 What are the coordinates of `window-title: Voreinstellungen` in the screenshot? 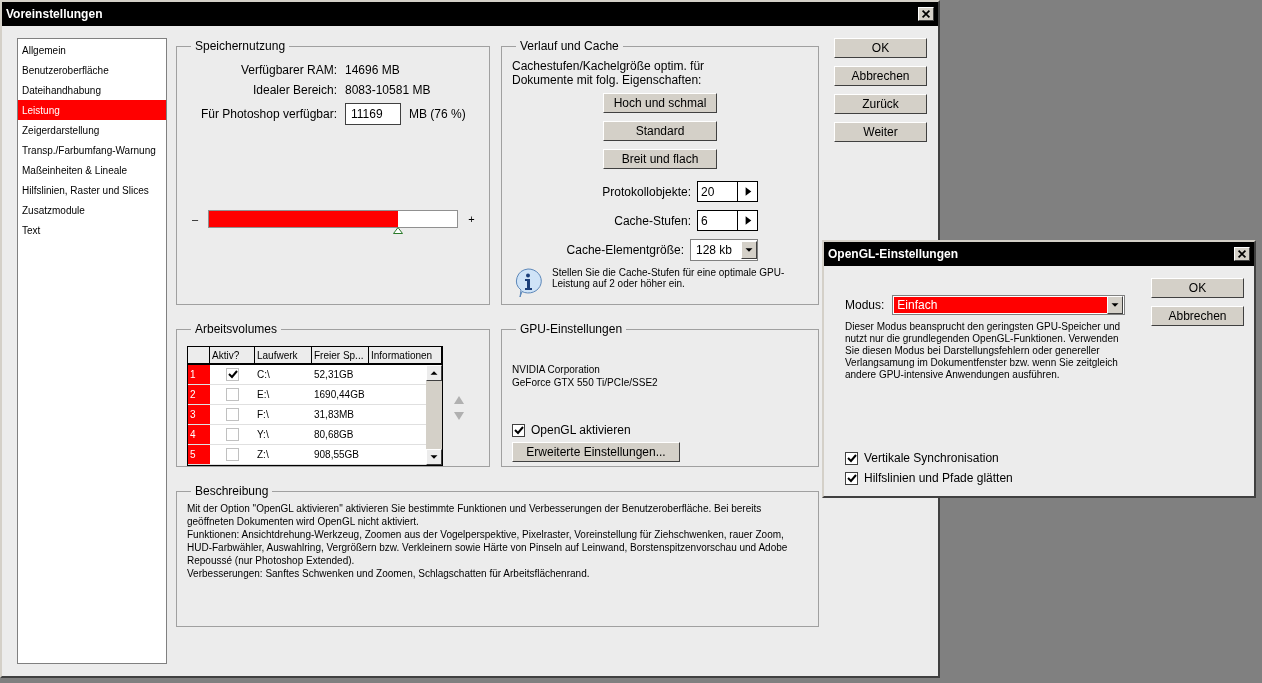 It's located at (54, 14).